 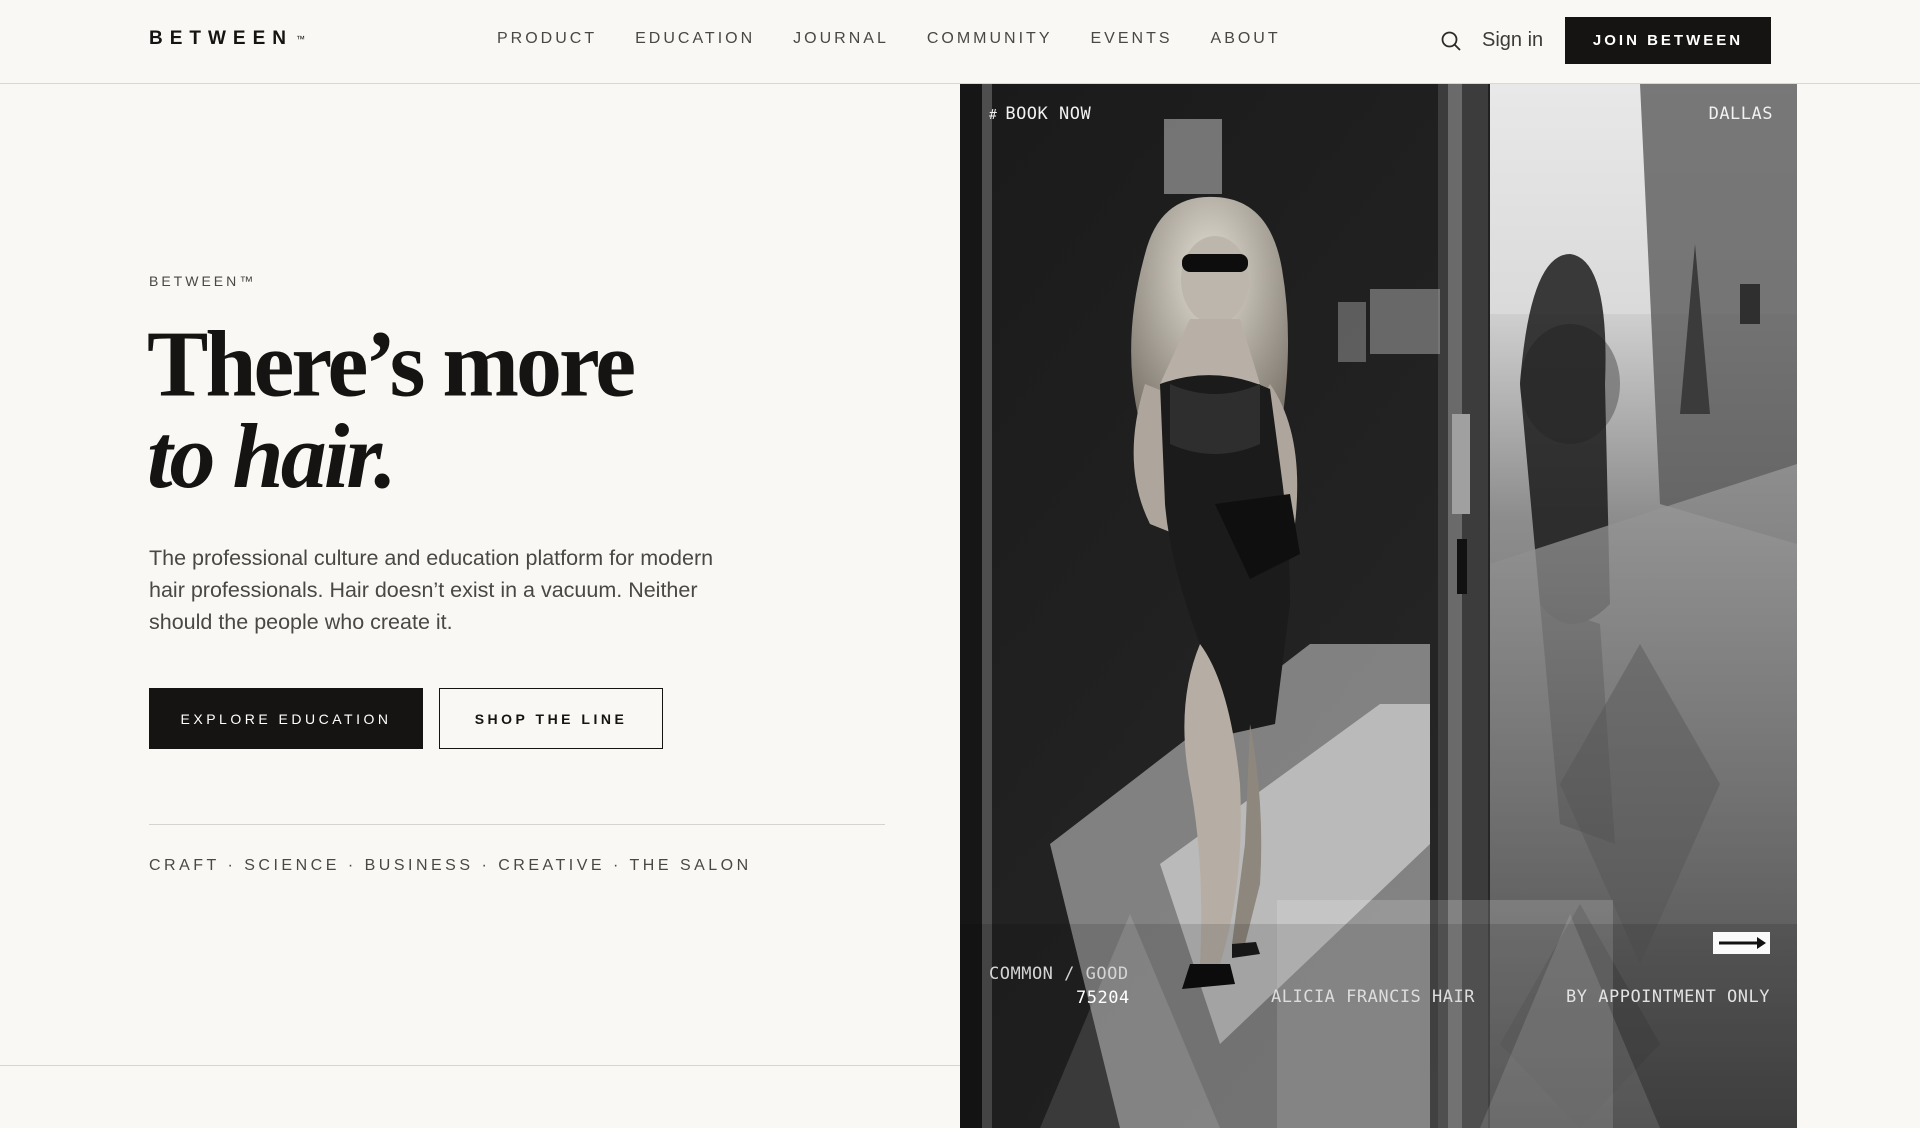 I want to click on salon-zip: 75204, so click(x=1103, y=998).